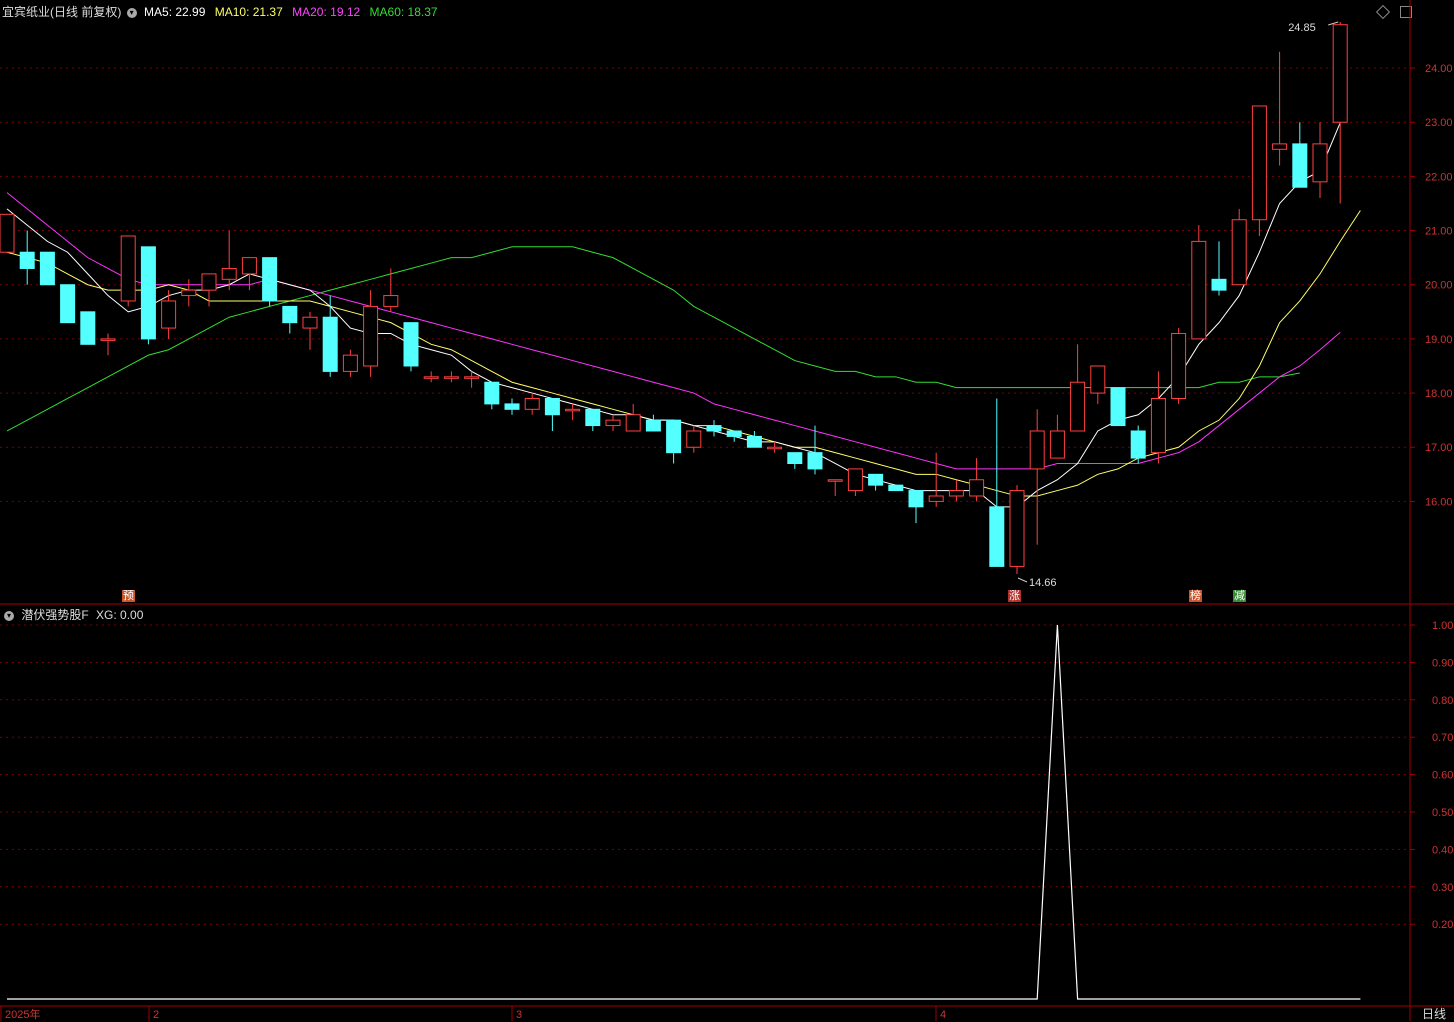 This screenshot has height=1022, width=1454. What do you see at coordinates (1439, 394) in the screenshot?
I see `y-tick-label: 18.00` at bounding box center [1439, 394].